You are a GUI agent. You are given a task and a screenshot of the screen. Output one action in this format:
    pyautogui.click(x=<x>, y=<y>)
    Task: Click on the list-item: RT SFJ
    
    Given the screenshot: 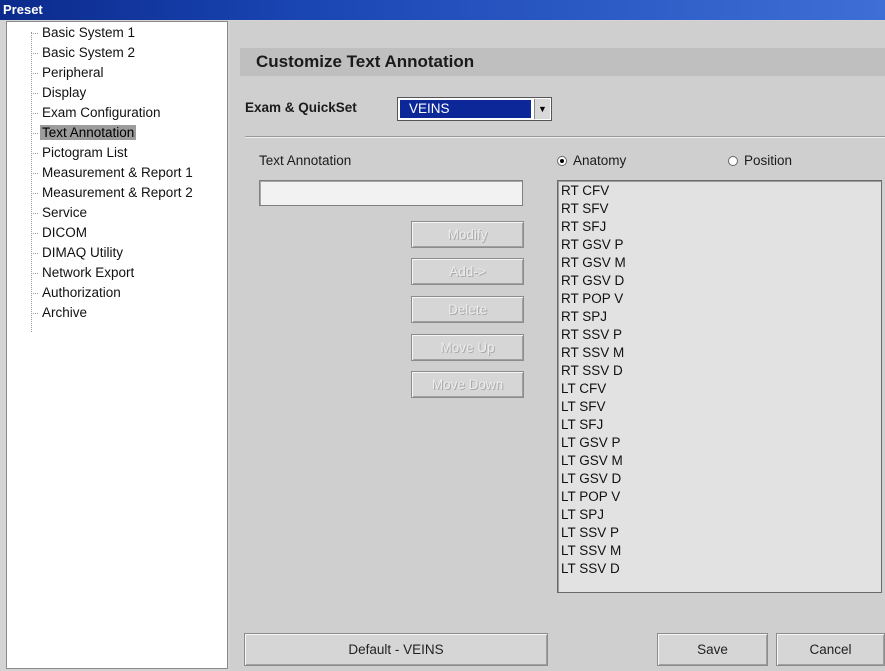 What is the action you would take?
    pyautogui.click(x=721, y=227)
    